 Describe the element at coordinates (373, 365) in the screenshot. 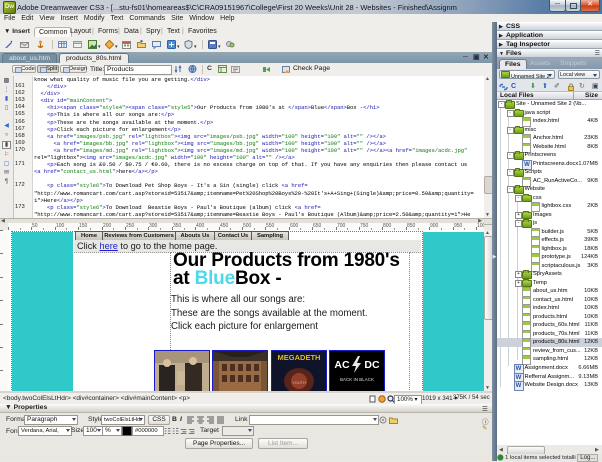

I see `svg-text: DC` at that location.